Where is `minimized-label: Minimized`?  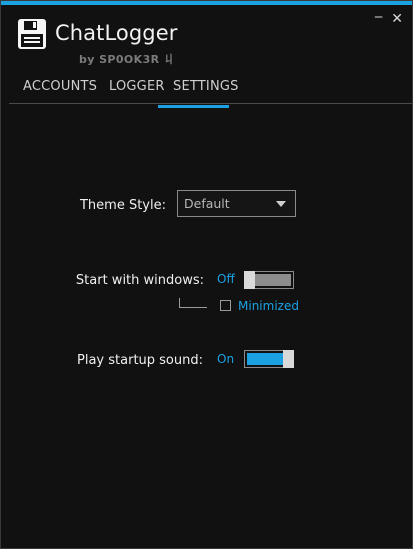 minimized-label: Minimized is located at coordinates (268, 306).